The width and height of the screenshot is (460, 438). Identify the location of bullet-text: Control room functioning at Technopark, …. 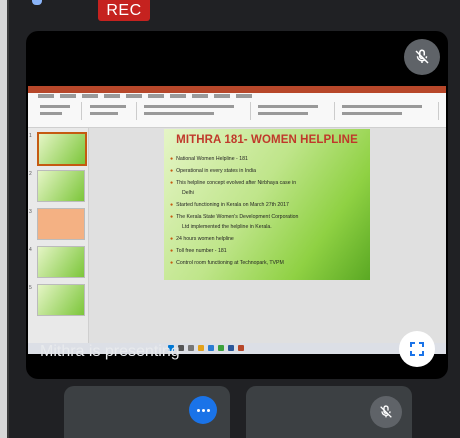
(230, 263).